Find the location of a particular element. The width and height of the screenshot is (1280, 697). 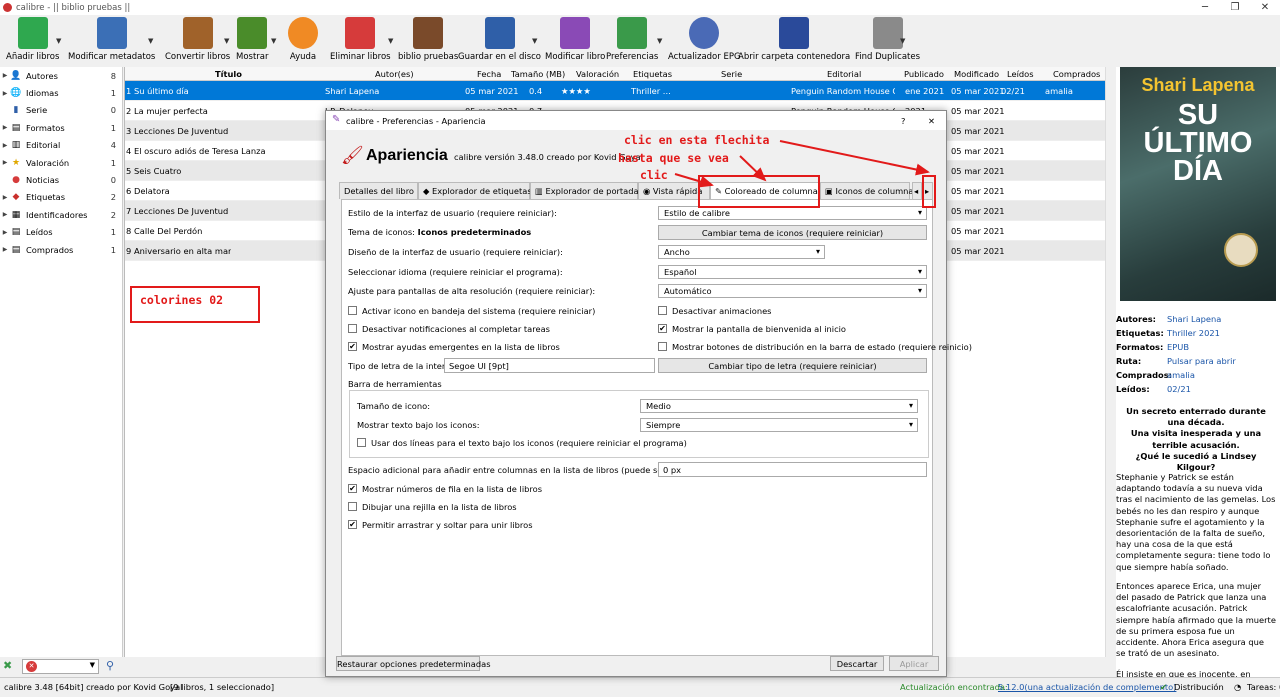

tag-browser-publisher: ▶ ▥ Editorial 4 is located at coordinates (61, 145).